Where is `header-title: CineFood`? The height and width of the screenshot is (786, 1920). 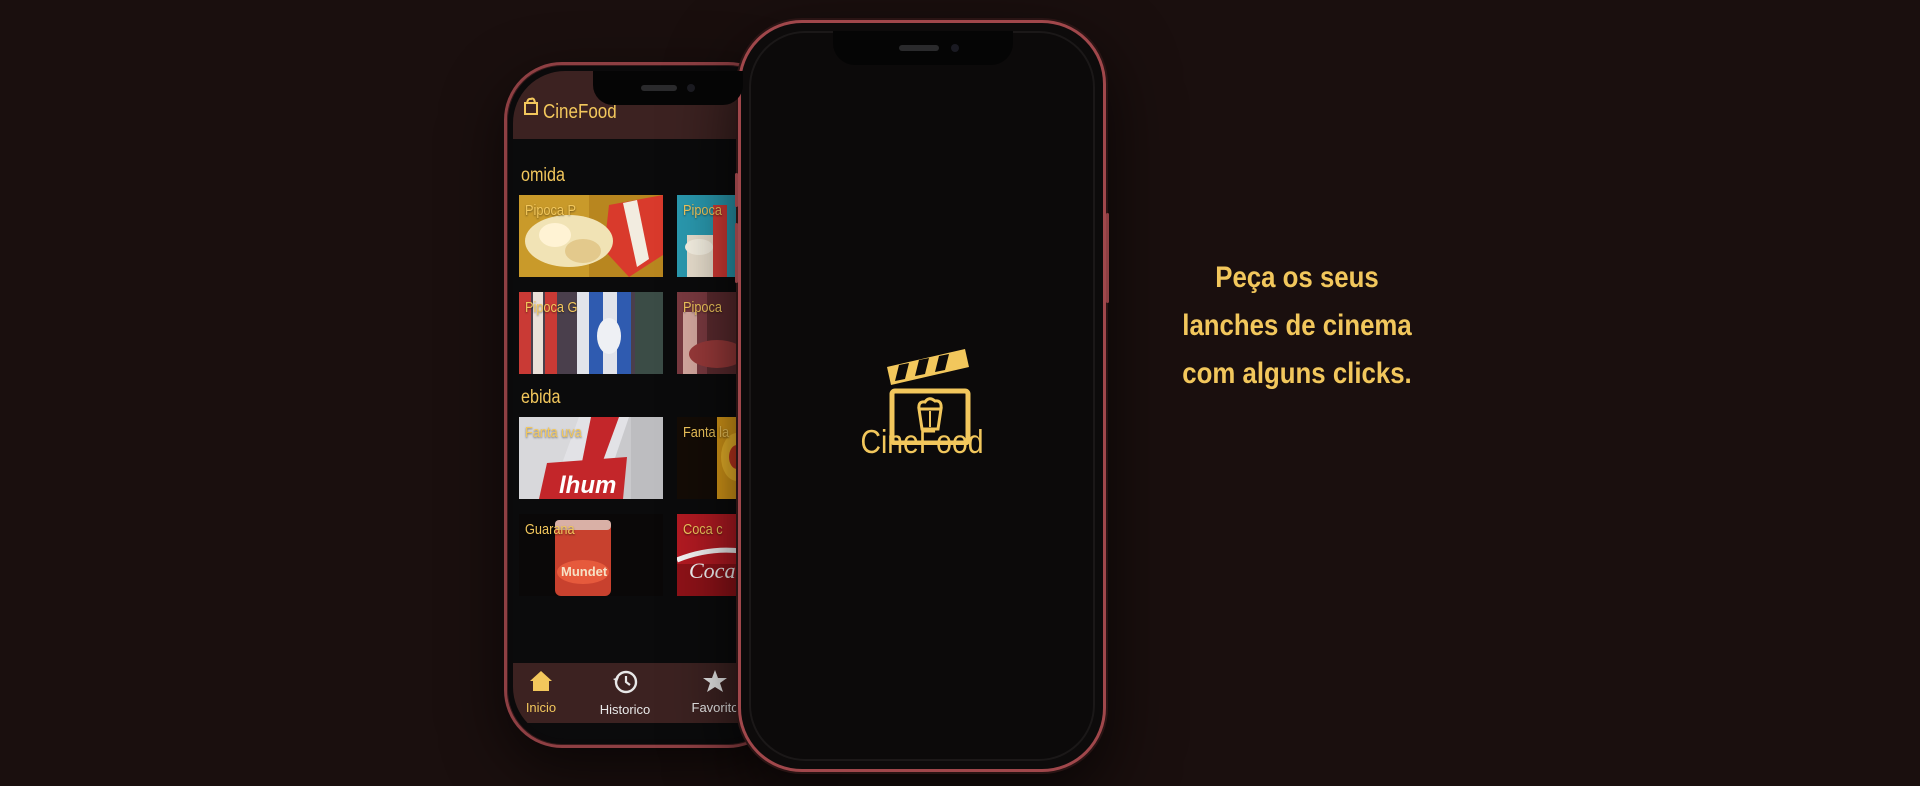 header-title: CineFood is located at coordinates (580, 112).